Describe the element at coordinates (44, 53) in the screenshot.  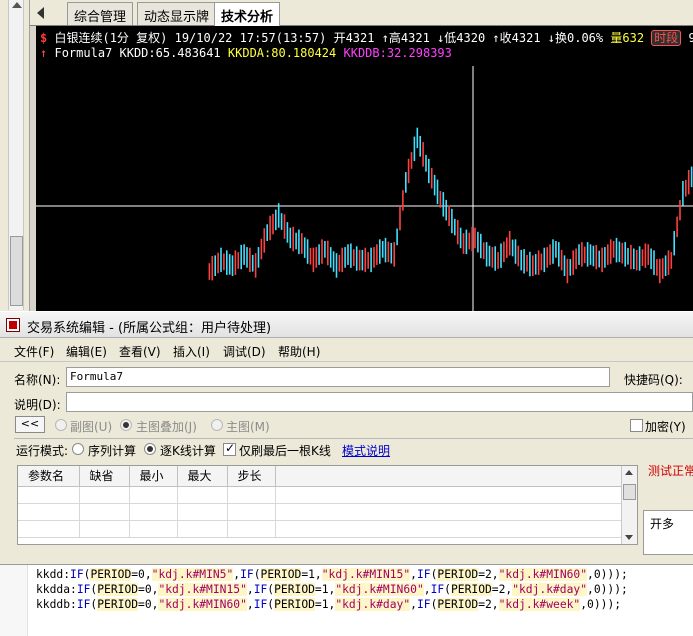
I see `up-arrow-icon: ↑` at that location.